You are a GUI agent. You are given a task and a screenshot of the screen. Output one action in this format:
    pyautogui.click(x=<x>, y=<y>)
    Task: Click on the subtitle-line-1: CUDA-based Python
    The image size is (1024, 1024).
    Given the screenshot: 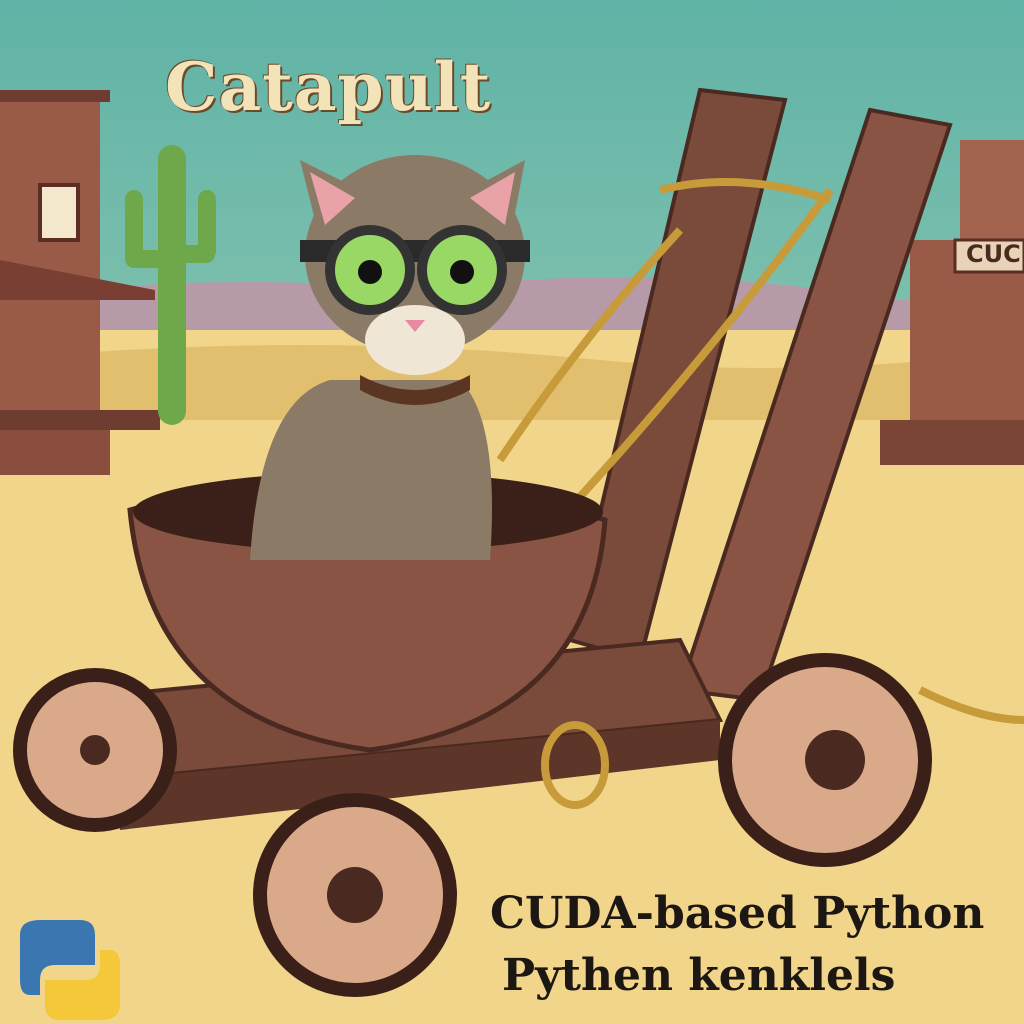 What is the action you would take?
    pyautogui.click(x=737, y=913)
    